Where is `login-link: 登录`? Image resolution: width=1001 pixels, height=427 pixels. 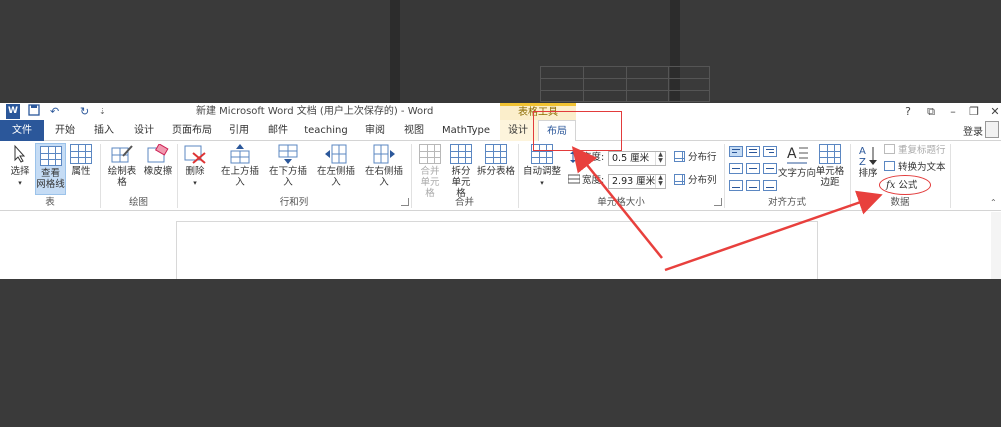
login-link: 登录 is located at coordinates (973, 130).